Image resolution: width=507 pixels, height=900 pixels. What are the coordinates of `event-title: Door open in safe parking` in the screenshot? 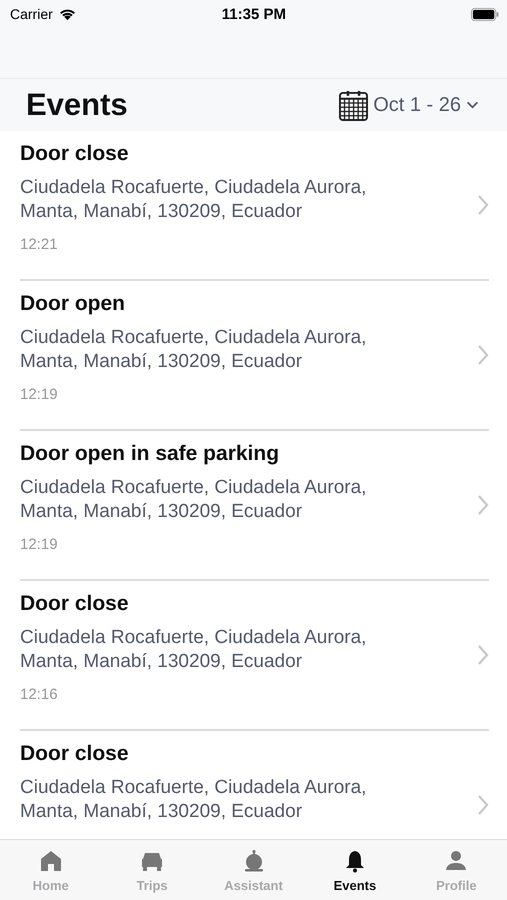 It's located at (150, 454).